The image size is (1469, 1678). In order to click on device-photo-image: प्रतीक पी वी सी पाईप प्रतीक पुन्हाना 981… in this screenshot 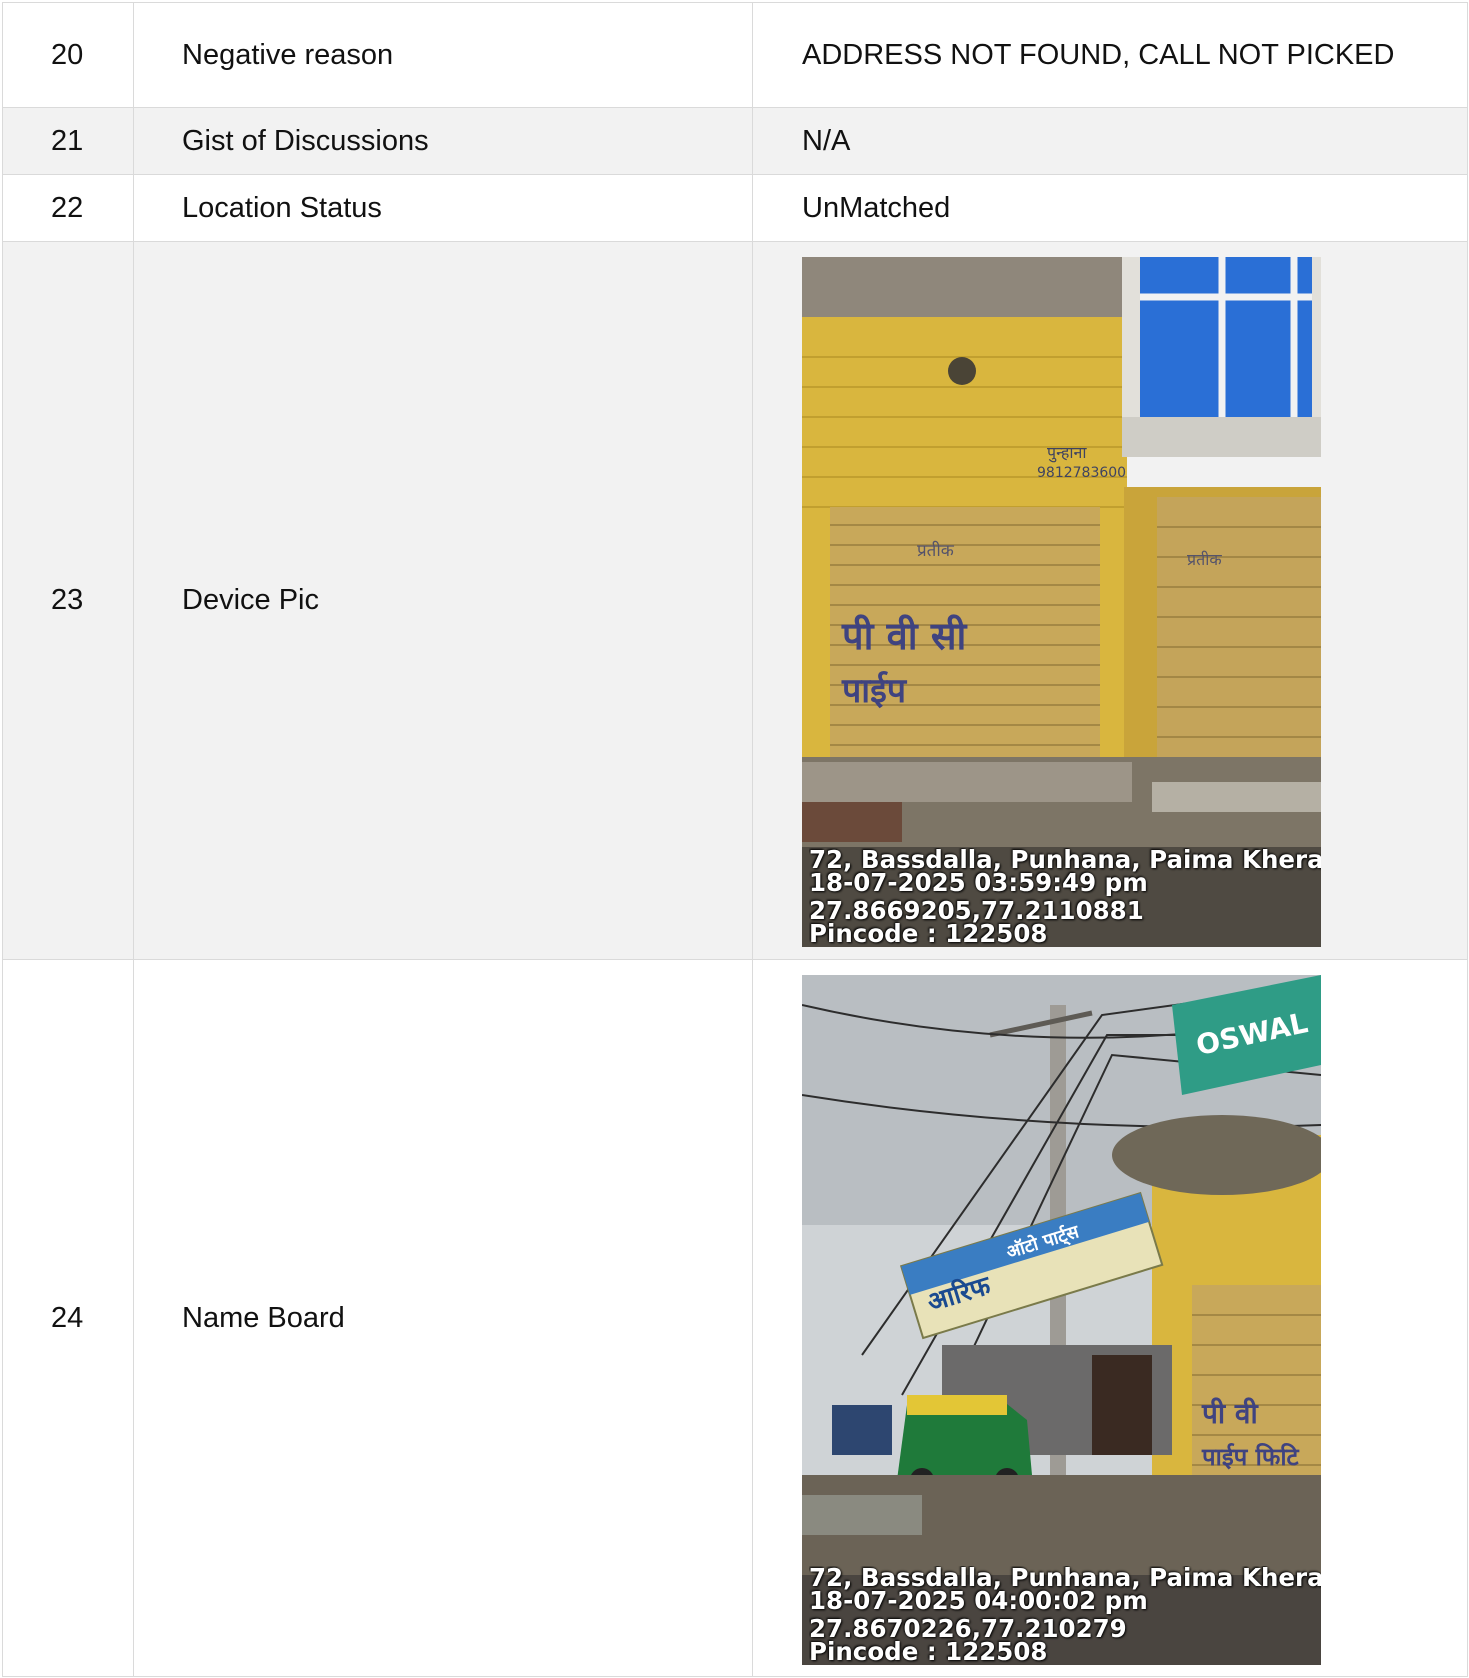, I will do `click(1061, 602)`.